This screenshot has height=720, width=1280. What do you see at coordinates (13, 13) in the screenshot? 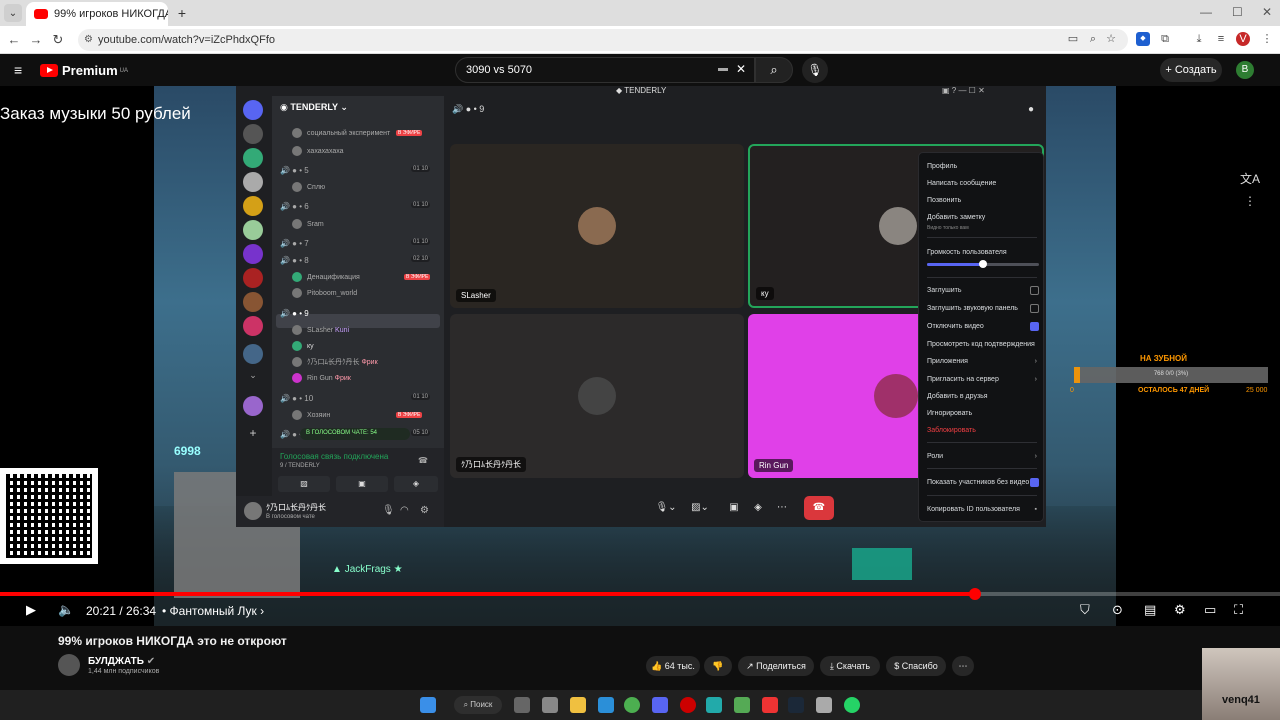
I see `tab-search-button: ⌄` at bounding box center [13, 13].